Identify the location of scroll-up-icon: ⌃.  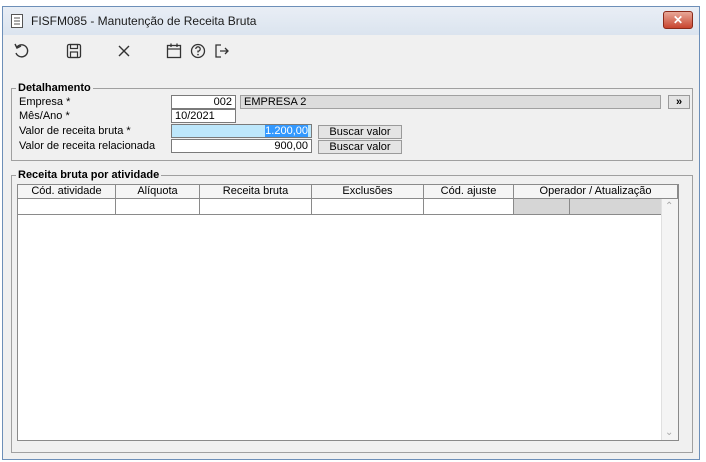
(669, 206).